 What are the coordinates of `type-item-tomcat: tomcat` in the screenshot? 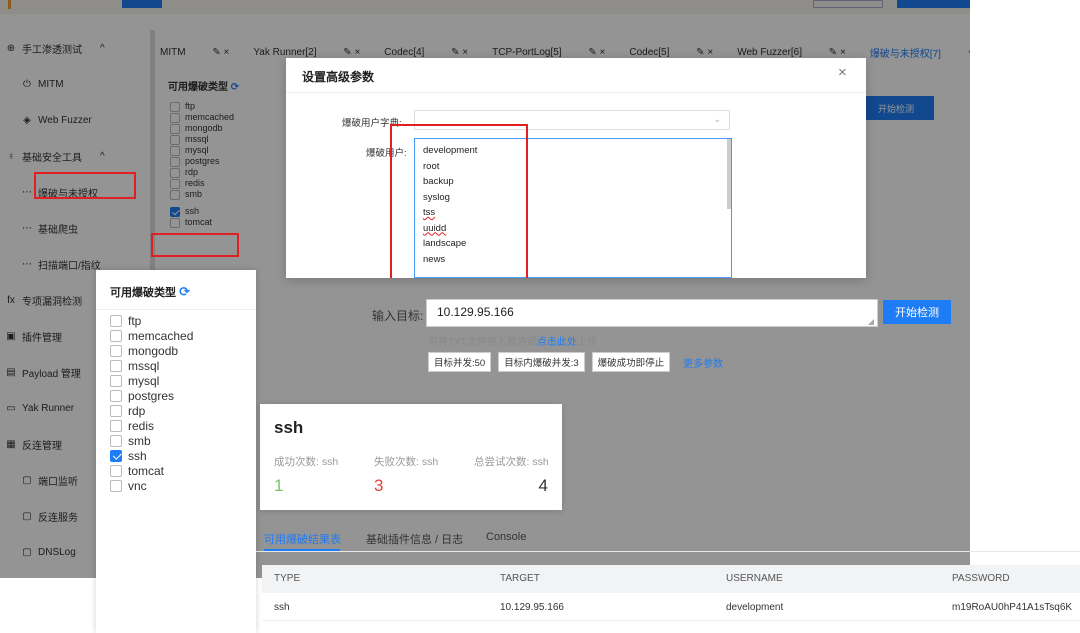 It's located at (151, 470).